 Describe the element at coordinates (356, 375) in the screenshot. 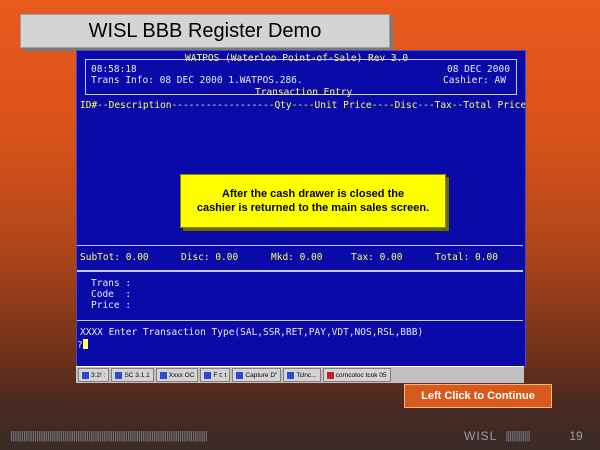

I see `taskbar-item-7: corncotoc tcok 05` at that location.